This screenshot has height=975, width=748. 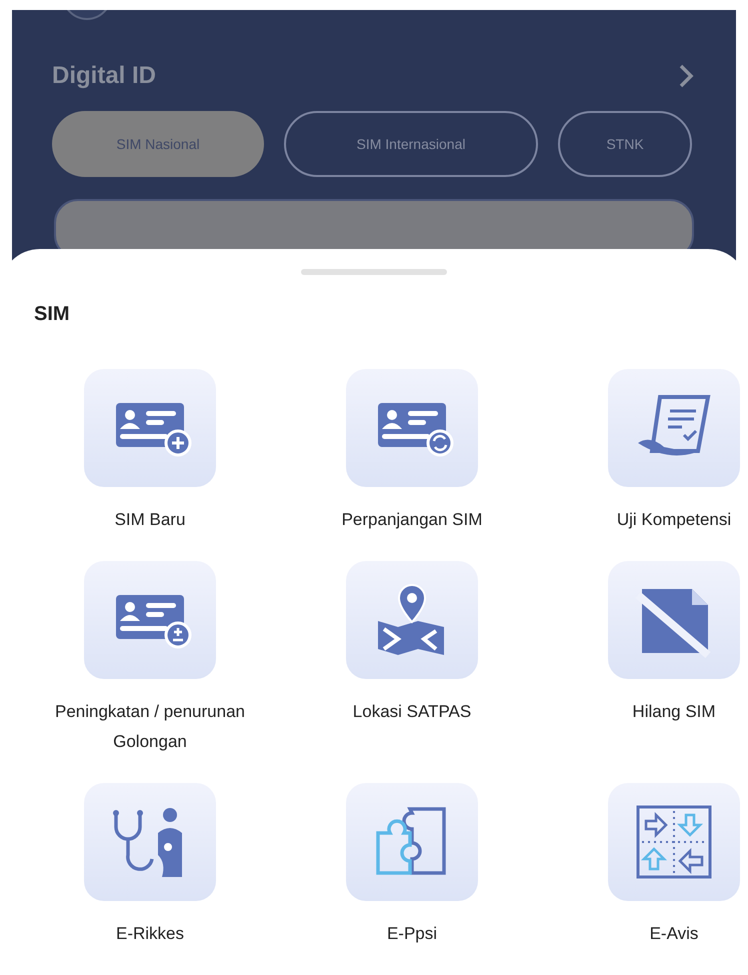 I want to click on service-label: E-Ppsi, so click(x=412, y=934).